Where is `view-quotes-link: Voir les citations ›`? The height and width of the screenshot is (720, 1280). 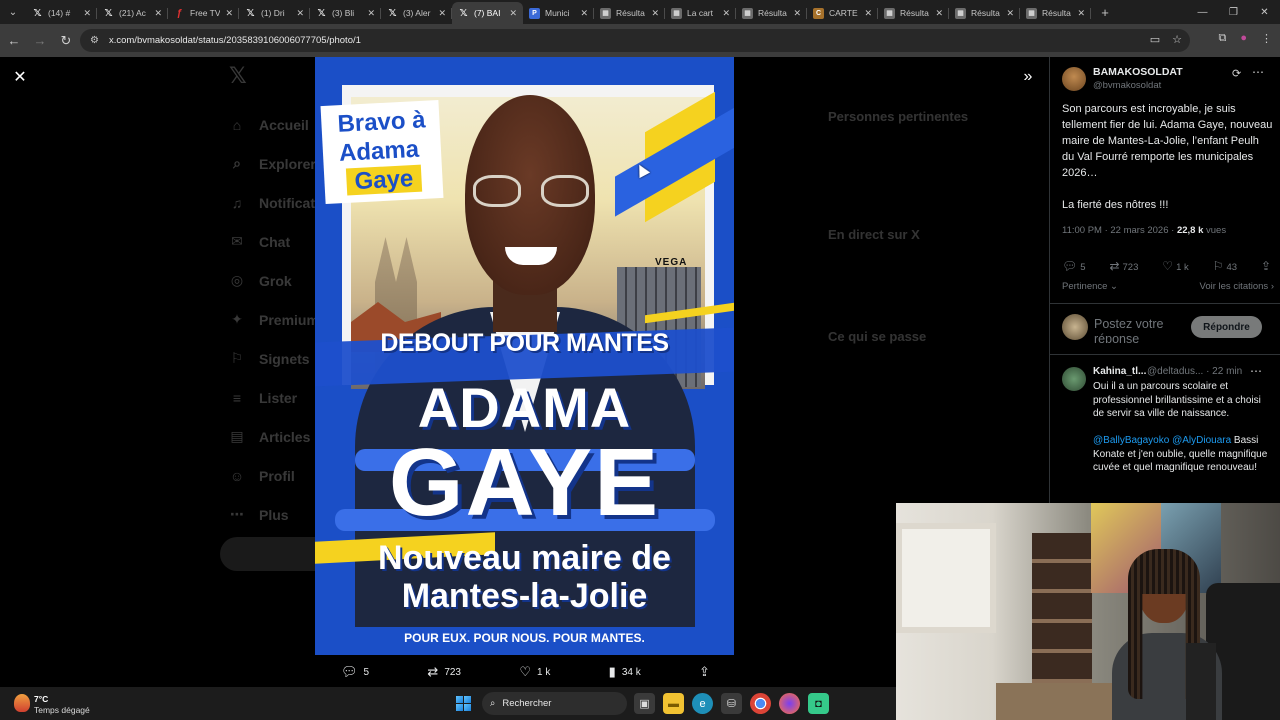 view-quotes-link: Voir les citations › is located at coordinates (1237, 286).